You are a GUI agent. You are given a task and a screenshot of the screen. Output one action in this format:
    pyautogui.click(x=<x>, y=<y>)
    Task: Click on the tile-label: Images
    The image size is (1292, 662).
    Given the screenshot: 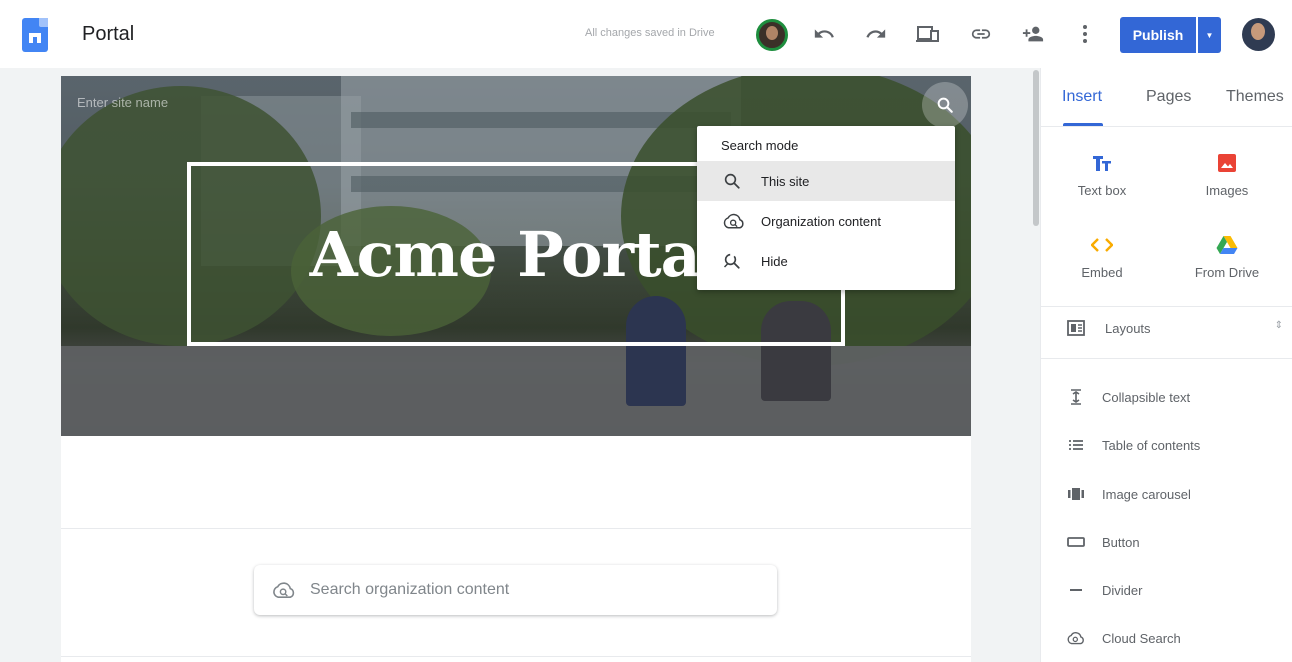 What is the action you would take?
    pyautogui.click(x=1227, y=190)
    